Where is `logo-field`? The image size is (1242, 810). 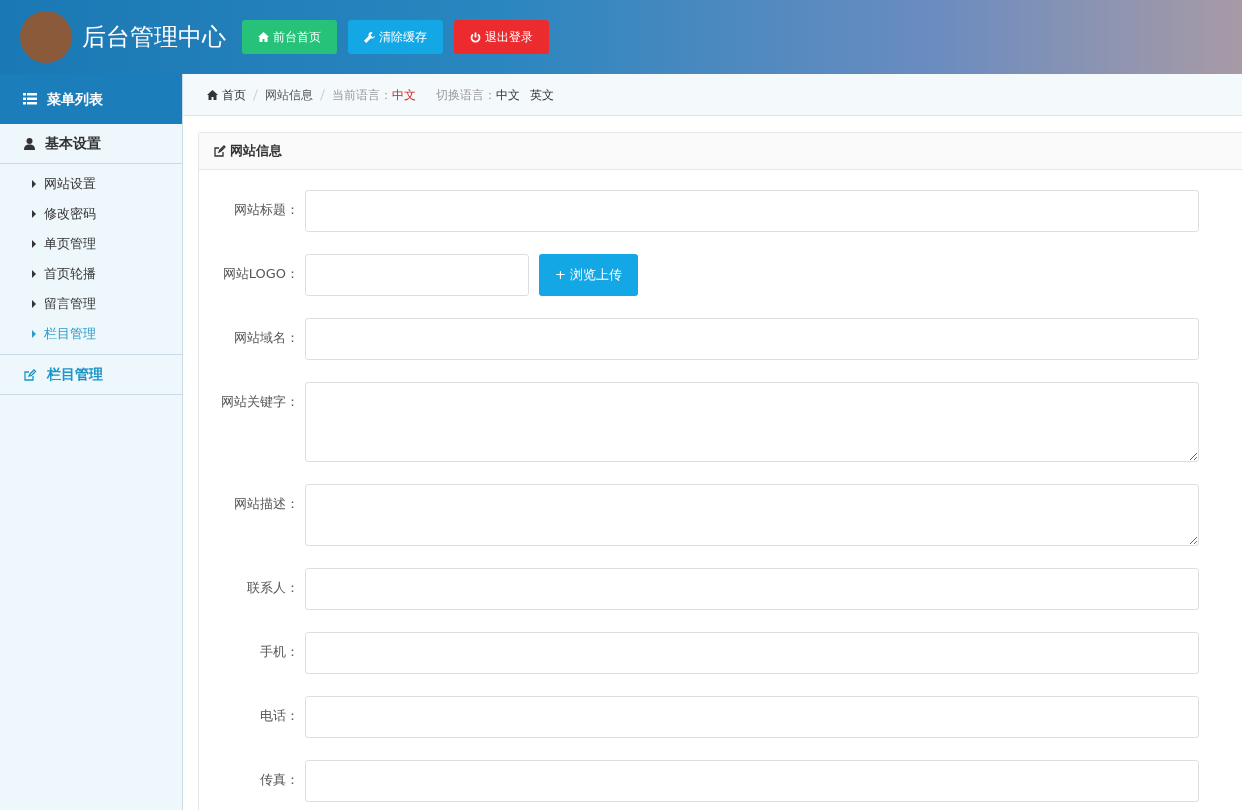 logo-field is located at coordinates (417, 275).